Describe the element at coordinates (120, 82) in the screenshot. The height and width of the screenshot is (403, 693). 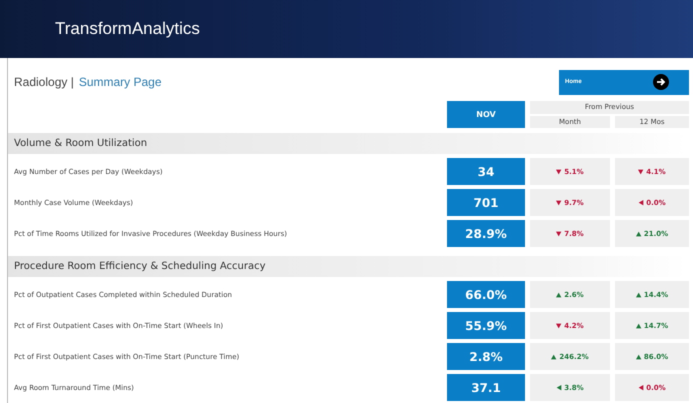
I see `summary-page-link: Summary Page` at that location.